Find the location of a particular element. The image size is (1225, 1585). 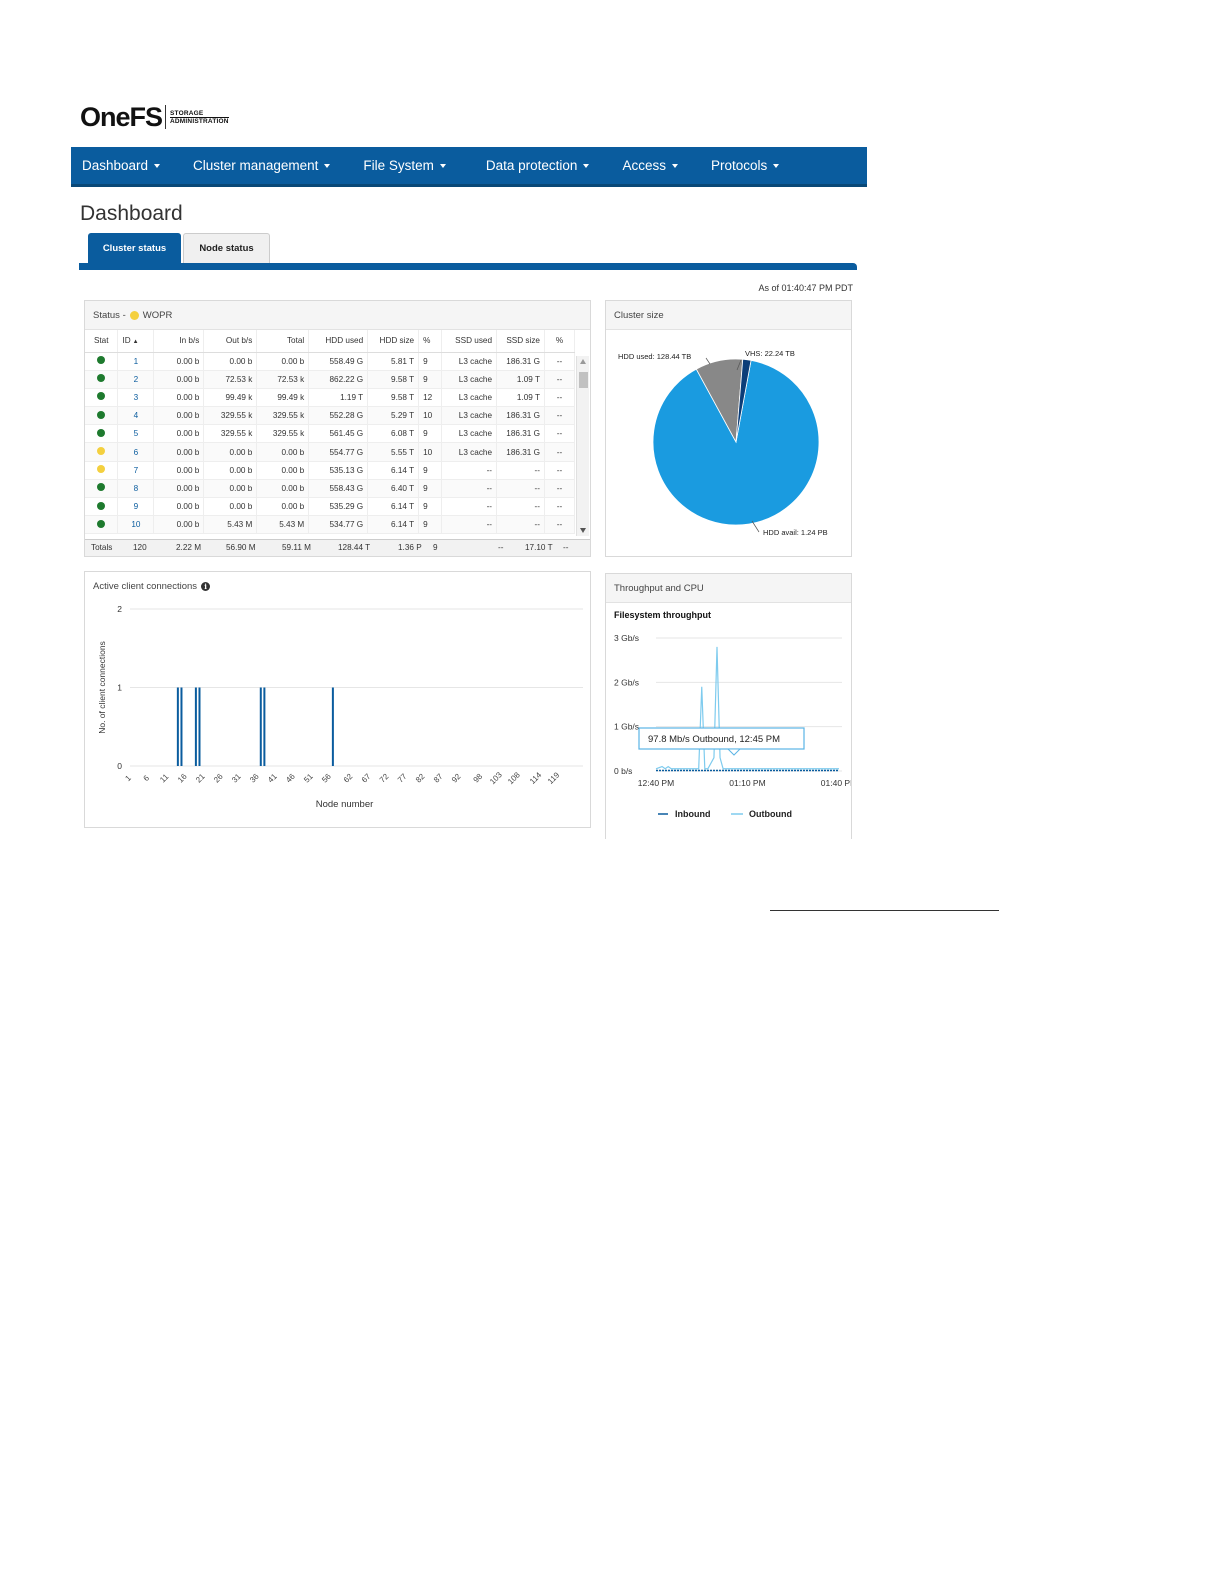

x-tick-label: 11 is located at coordinates (164, 778).